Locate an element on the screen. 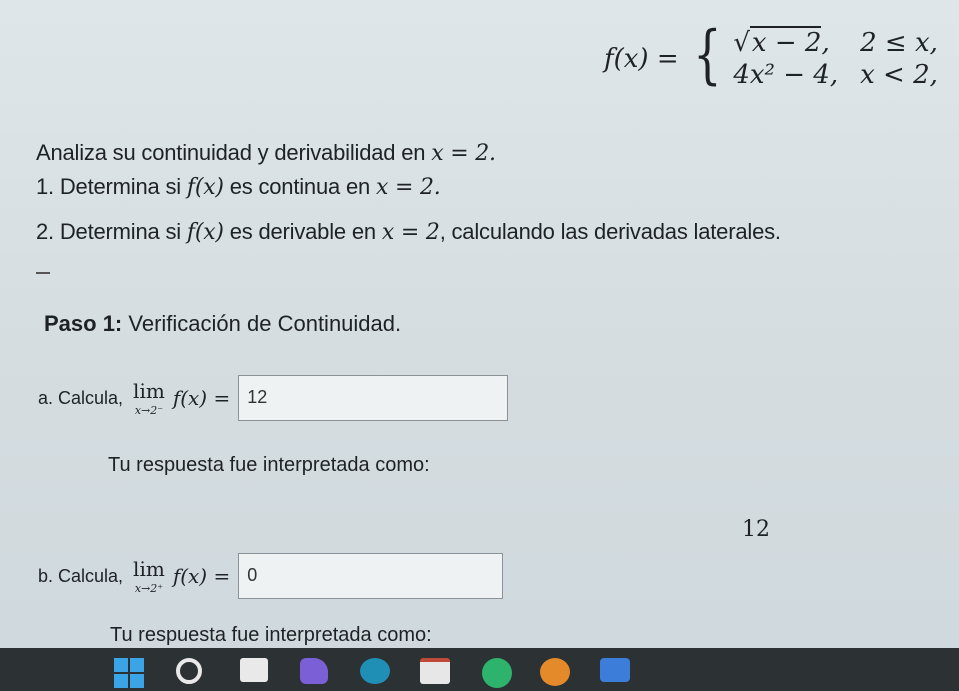 This screenshot has width=959, height=691. windows-start-icon is located at coordinates (129, 673).